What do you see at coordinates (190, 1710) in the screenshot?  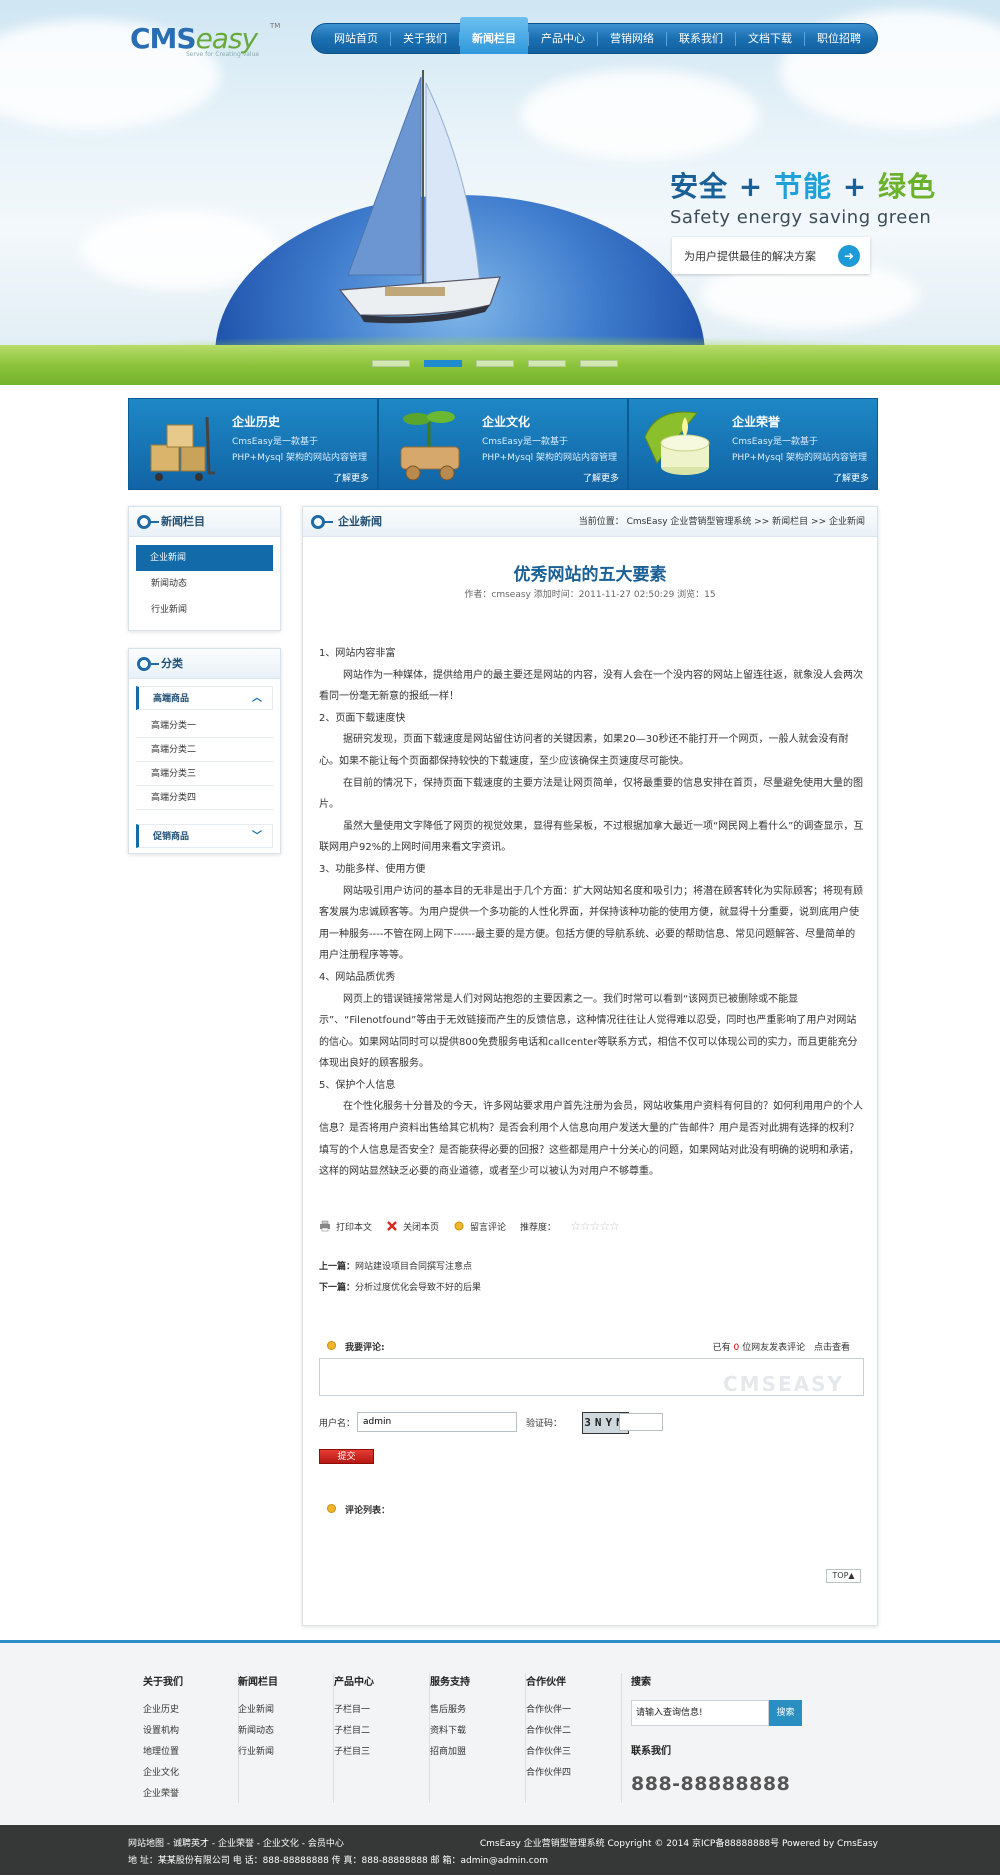 I see `footer-link: 企业历史` at bounding box center [190, 1710].